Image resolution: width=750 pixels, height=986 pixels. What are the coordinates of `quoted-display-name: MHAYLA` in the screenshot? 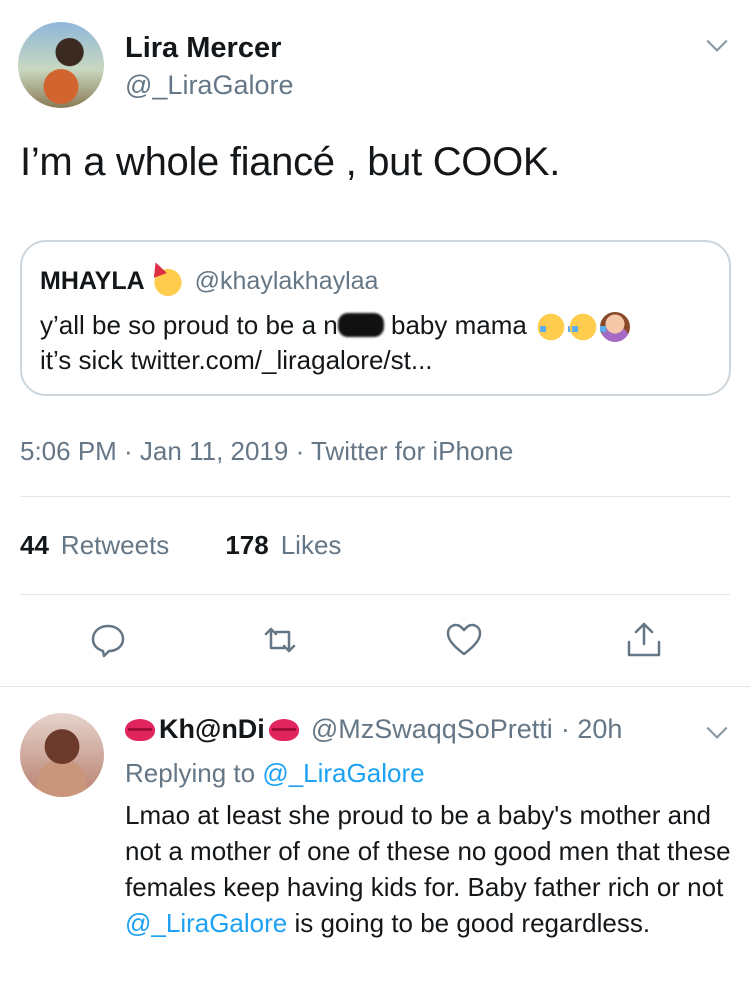 It's located at (92, 280).